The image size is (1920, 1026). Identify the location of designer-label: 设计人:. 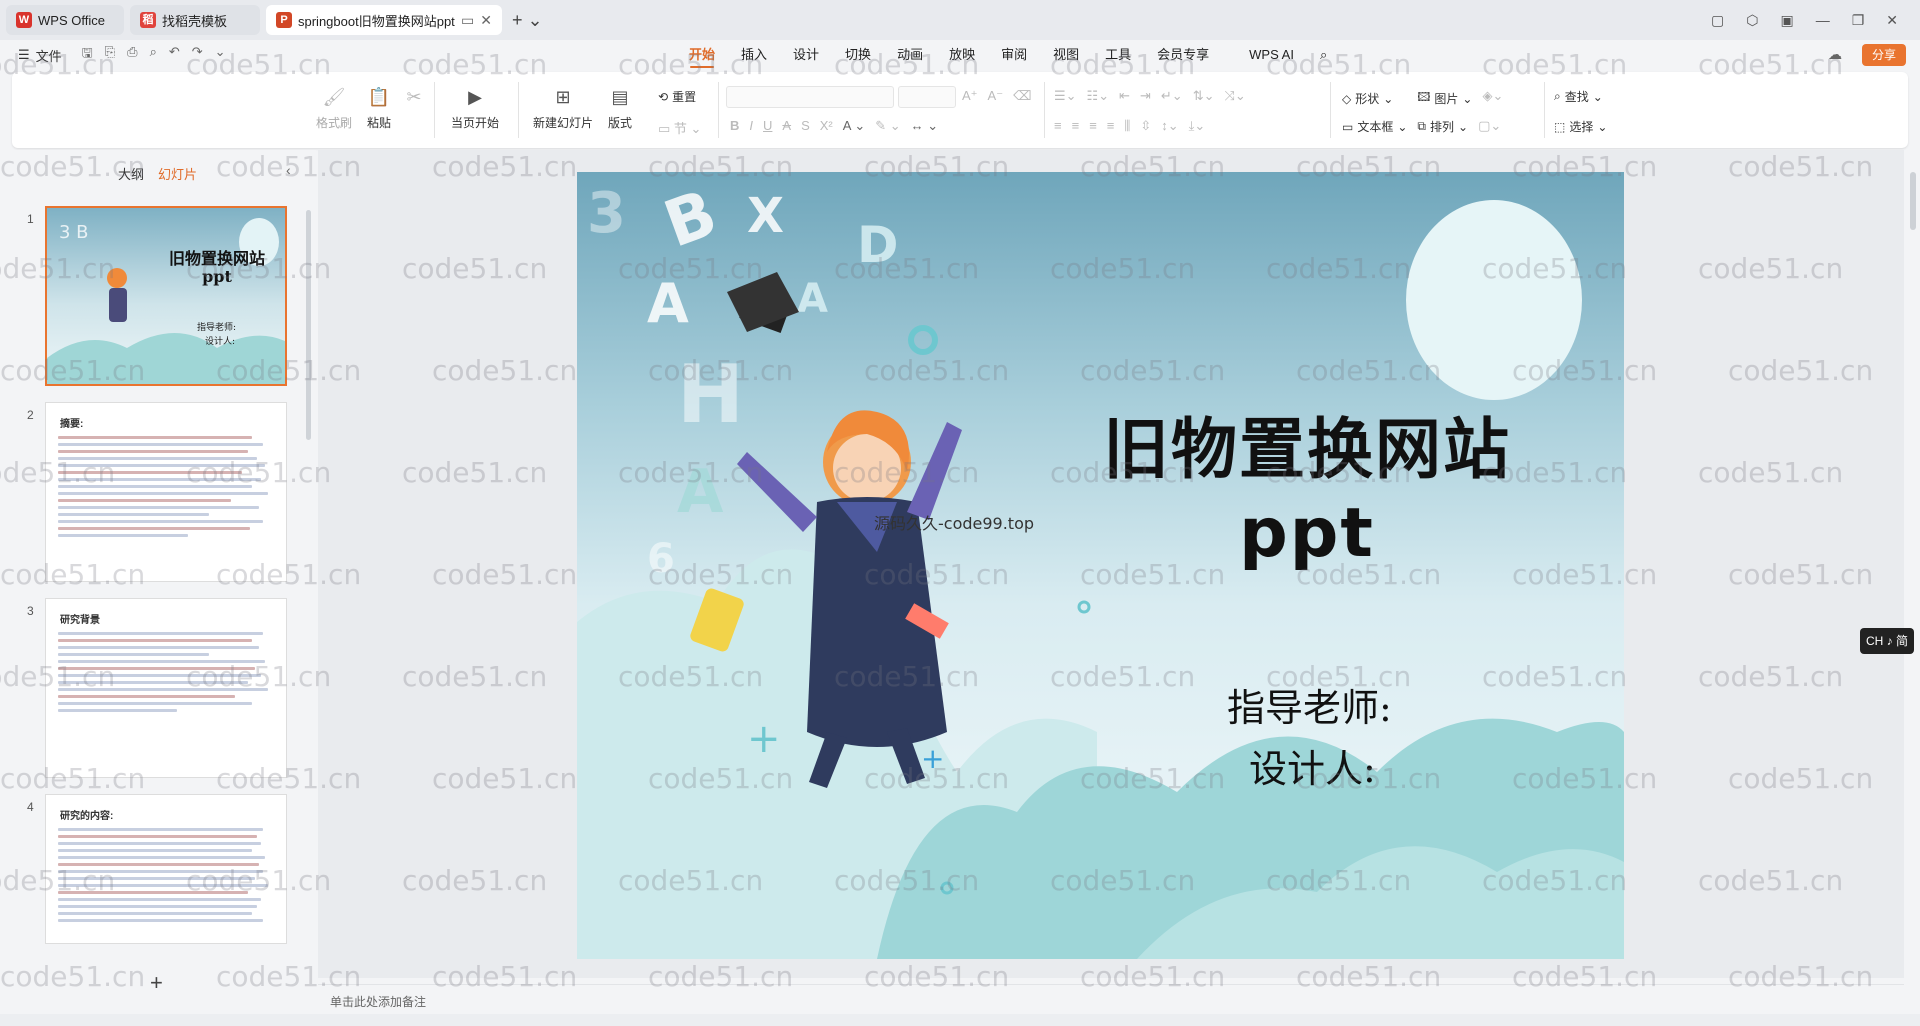
(1312, 765).